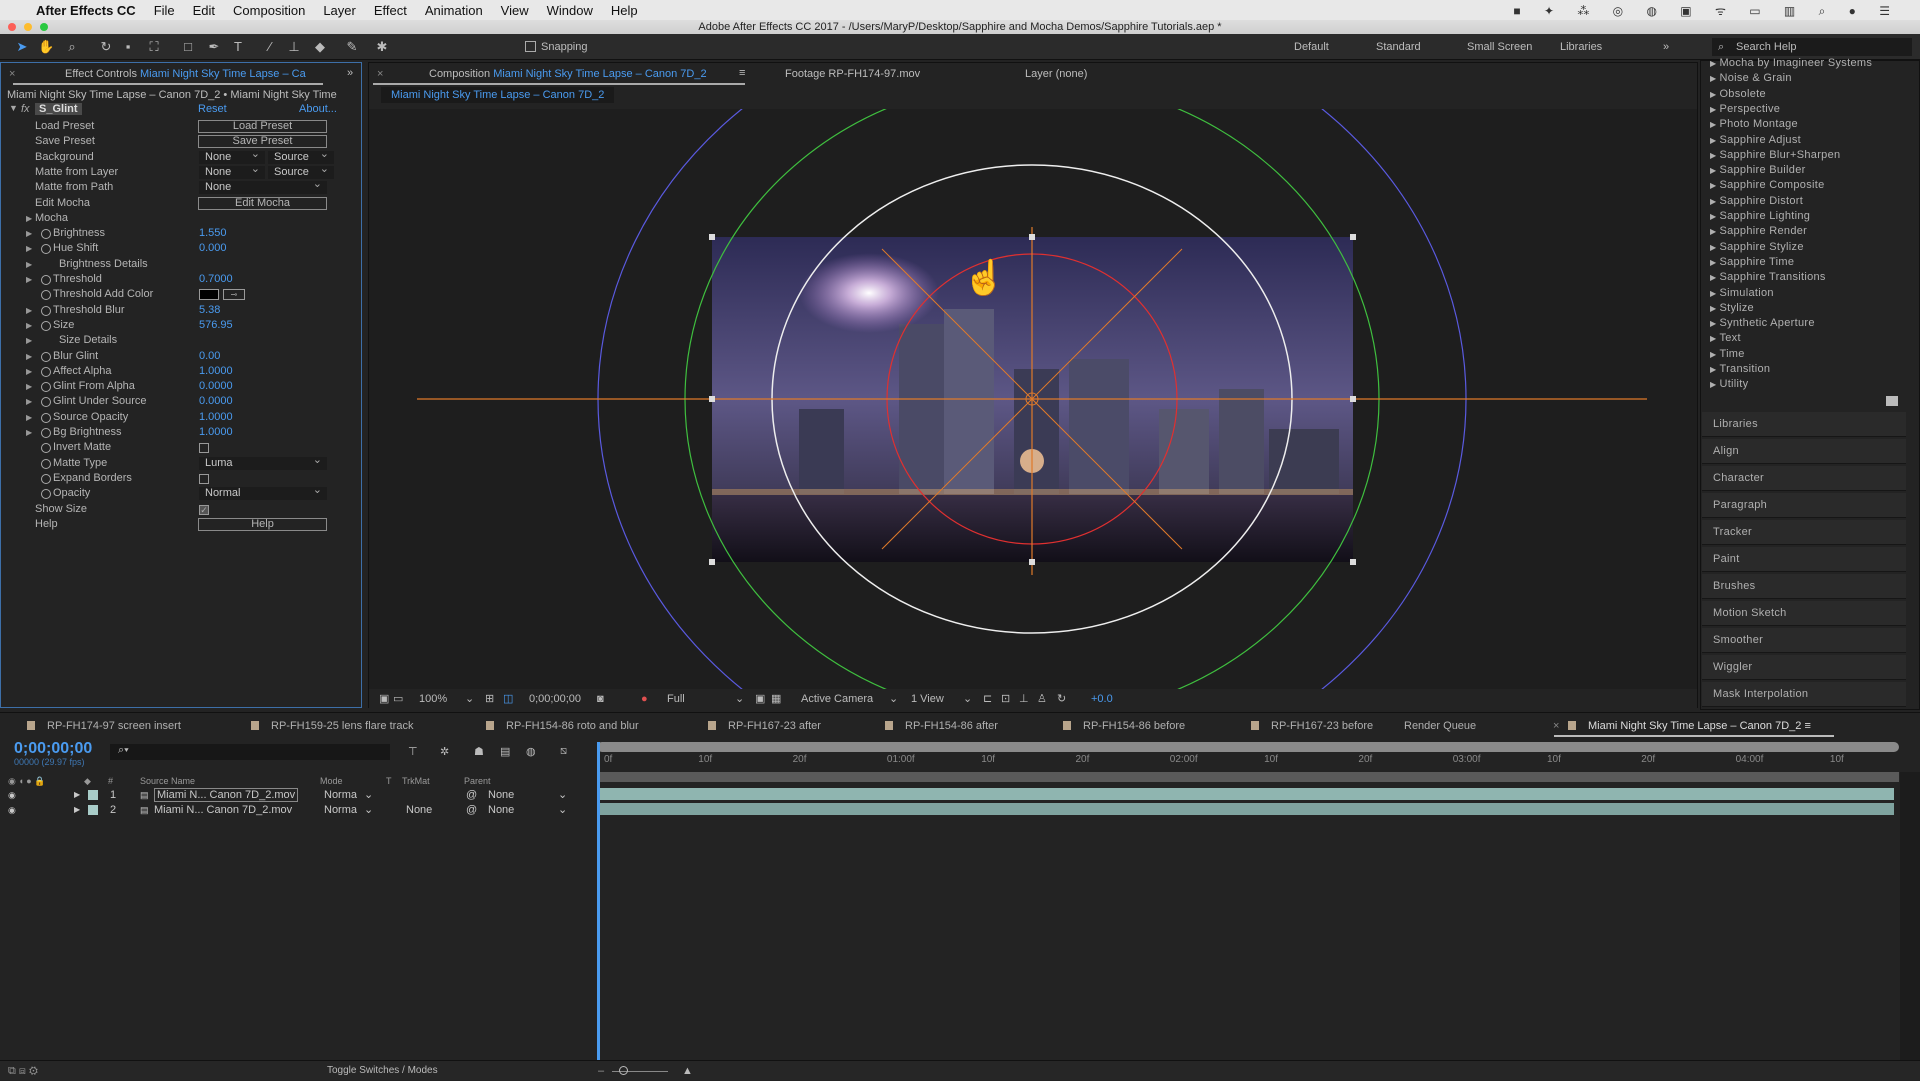  What do you see at coordinates (1005, 699) in the screenshot?
I see `fast-previews-icon: ⊡` at bounding box center [1005, 699].